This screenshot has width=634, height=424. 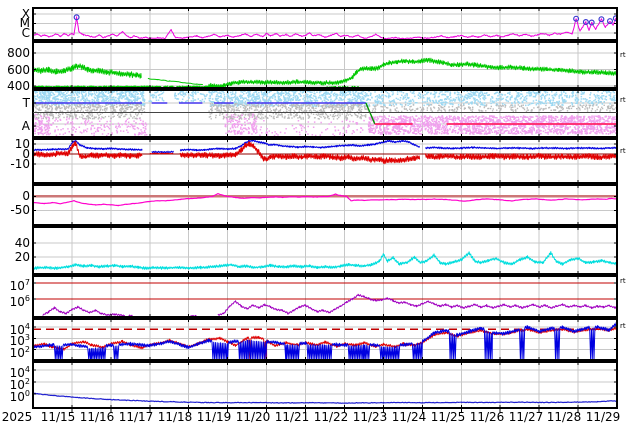 What do you see at coordinates (325, 101) in the screenshot?
I see `panel-temp` at bounding box center [325, 101].